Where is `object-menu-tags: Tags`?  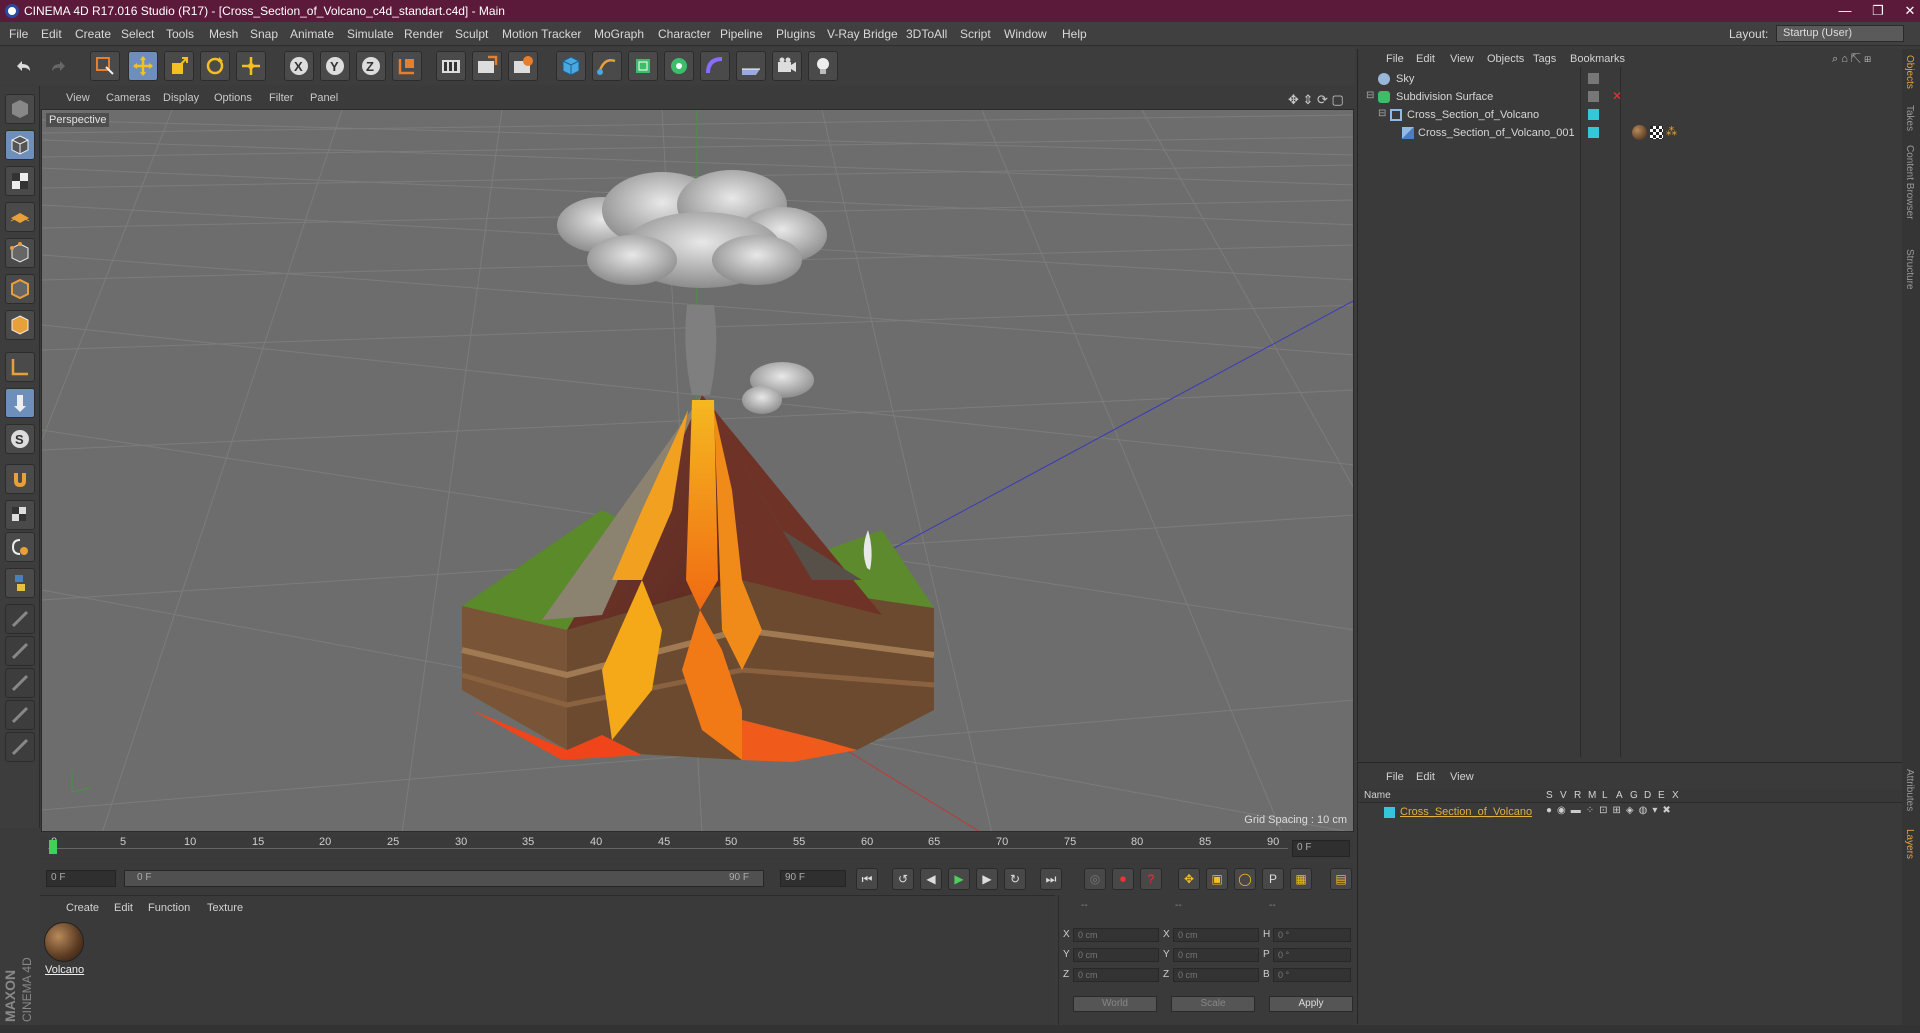
object-menu-tags: Tags is located at coordinates (1544, 59).